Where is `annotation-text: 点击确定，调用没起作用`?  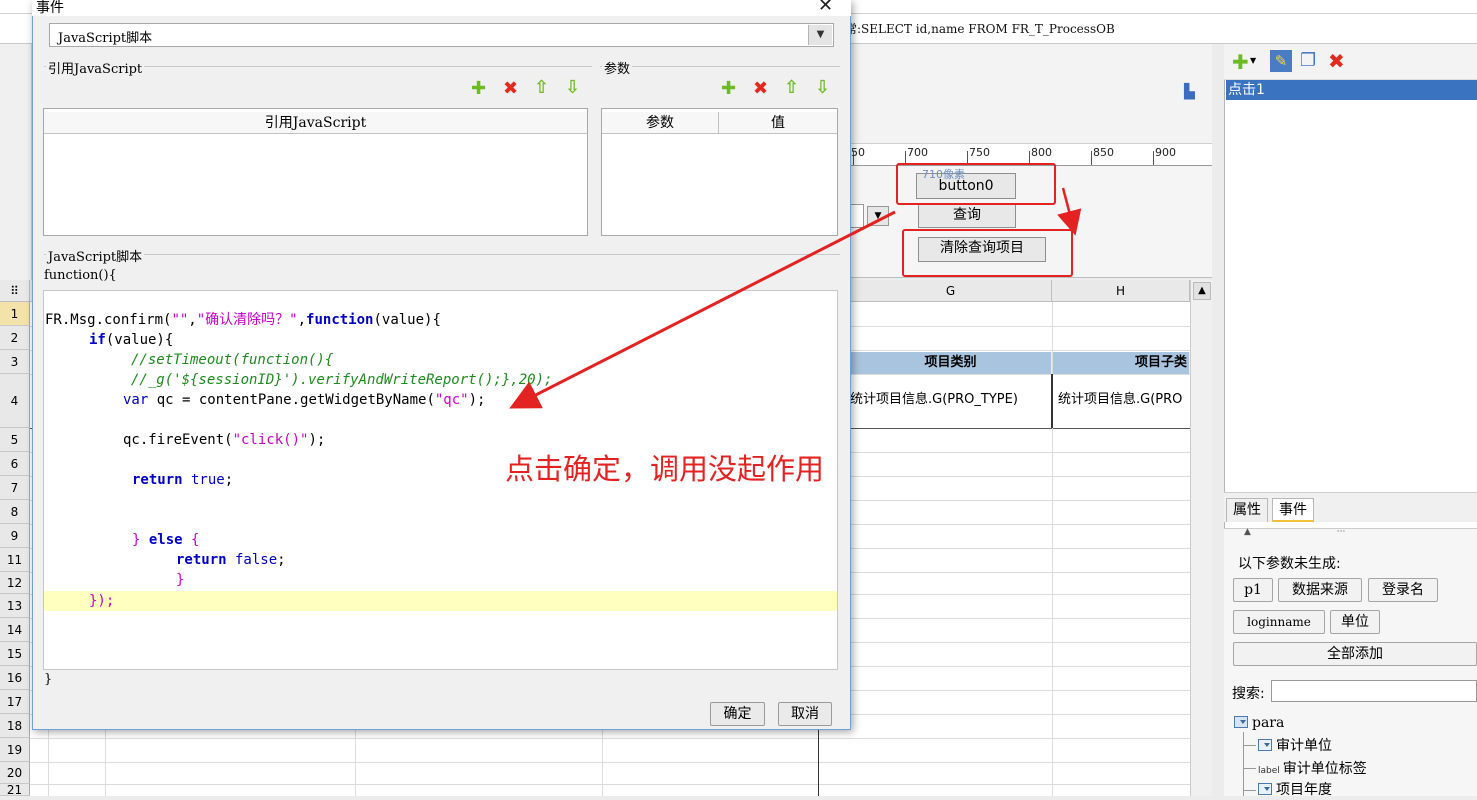
annotation-text: 点击确定，调用没起作用 is located at coordinates (665, 469).